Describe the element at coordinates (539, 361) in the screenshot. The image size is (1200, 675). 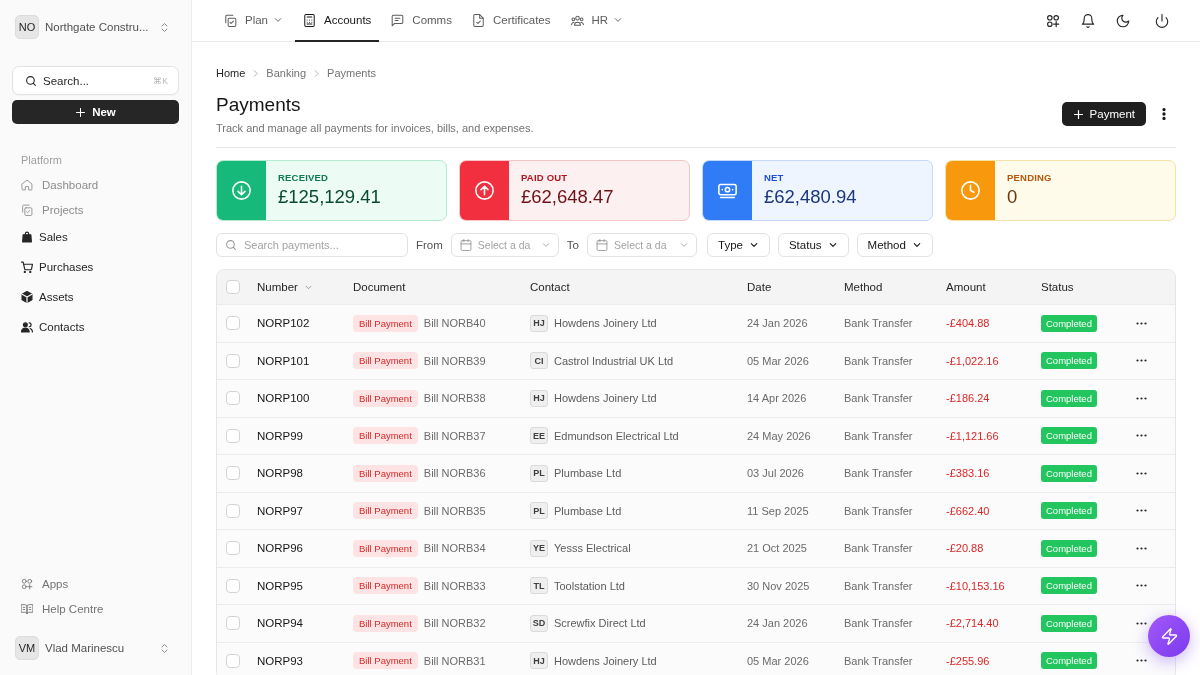
I see `contact-initials: CI` at that location.